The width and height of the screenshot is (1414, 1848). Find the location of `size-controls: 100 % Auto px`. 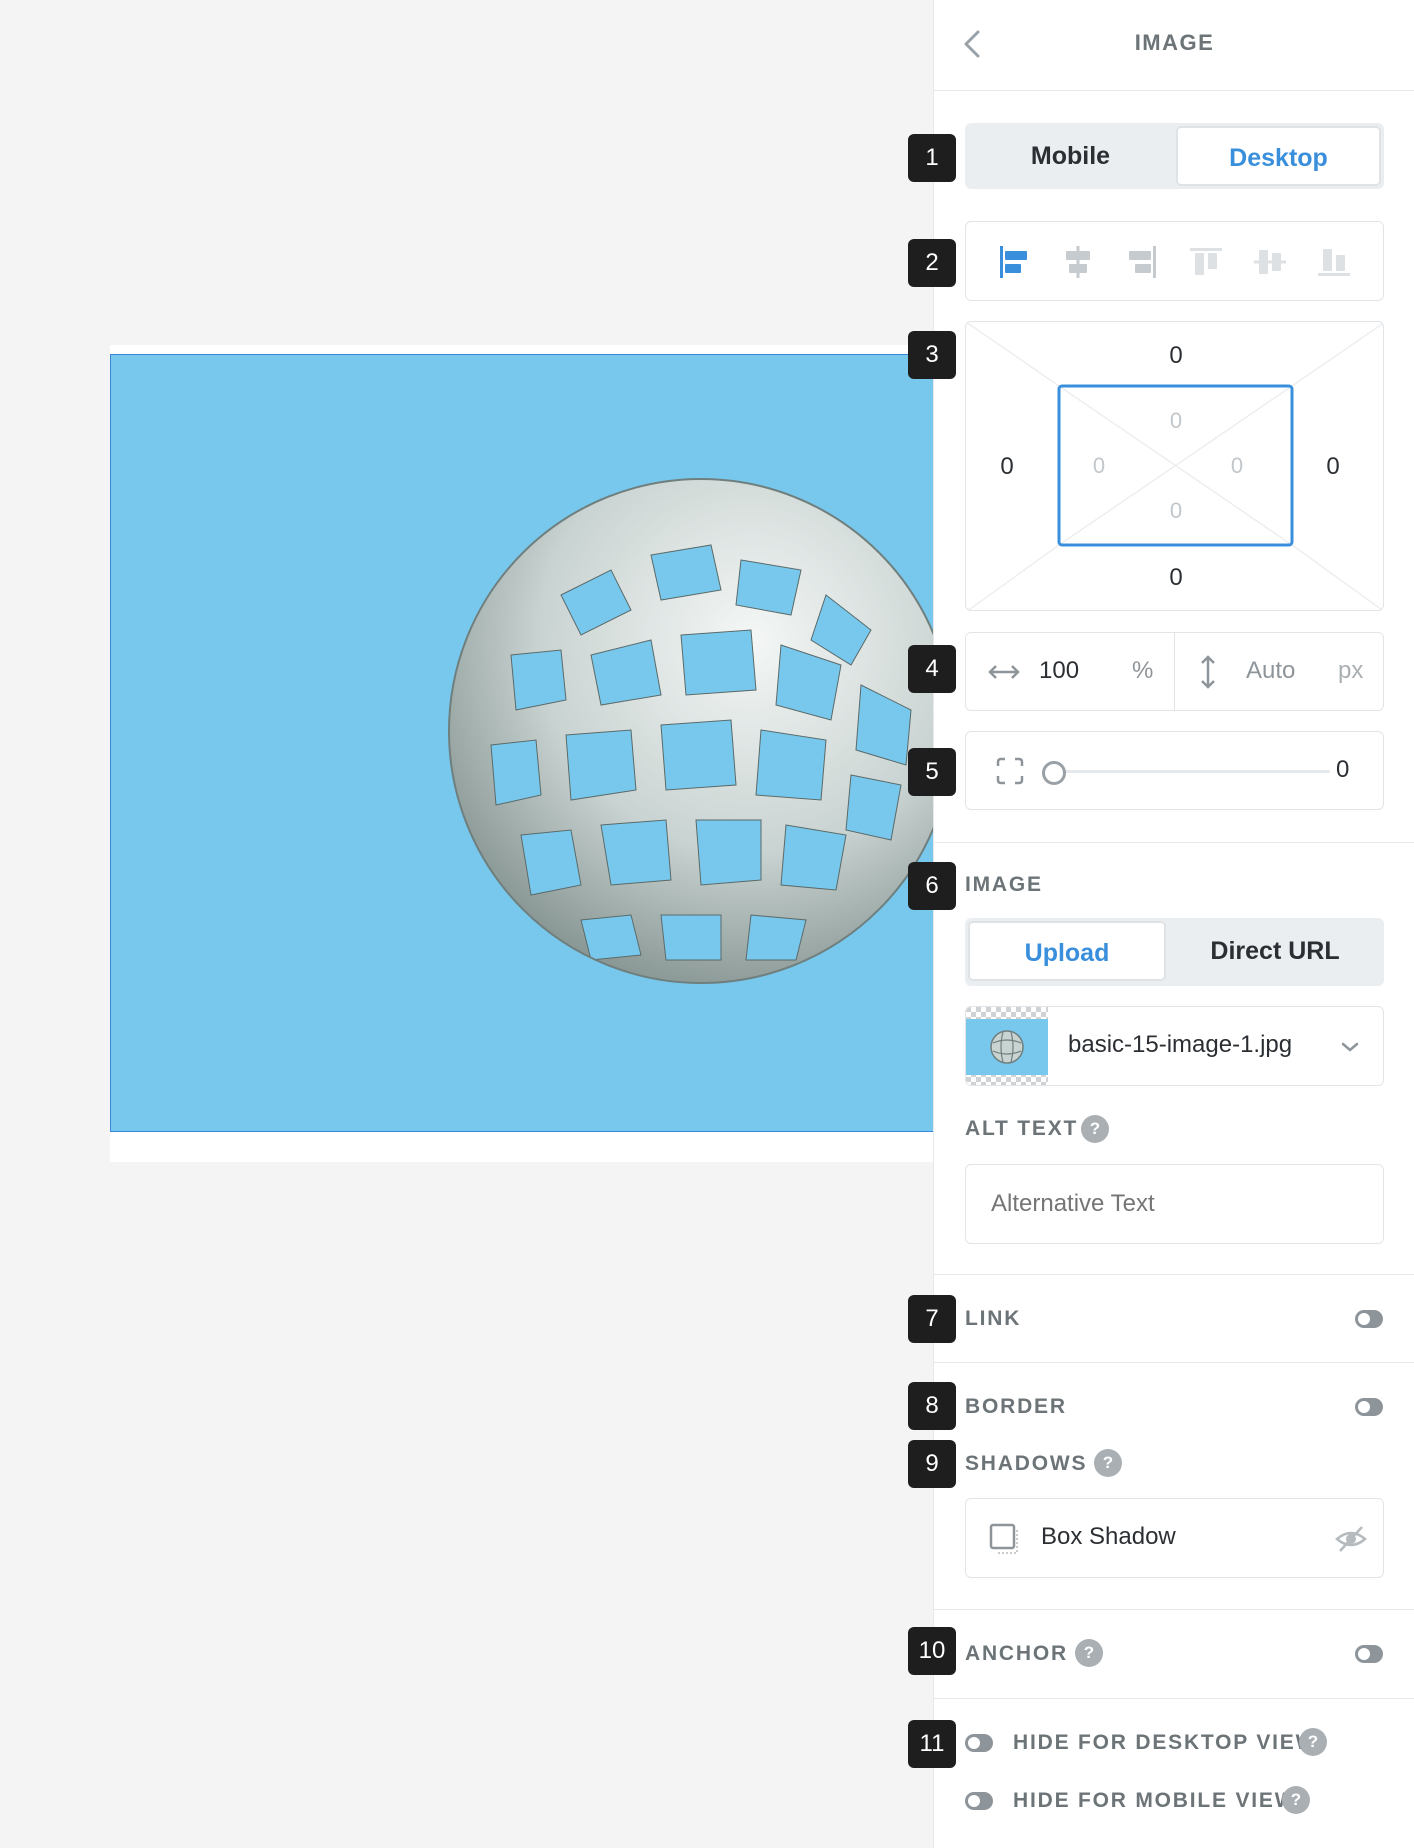

size-controls: 100 % Auto px is located at coordinates (1174, 671).